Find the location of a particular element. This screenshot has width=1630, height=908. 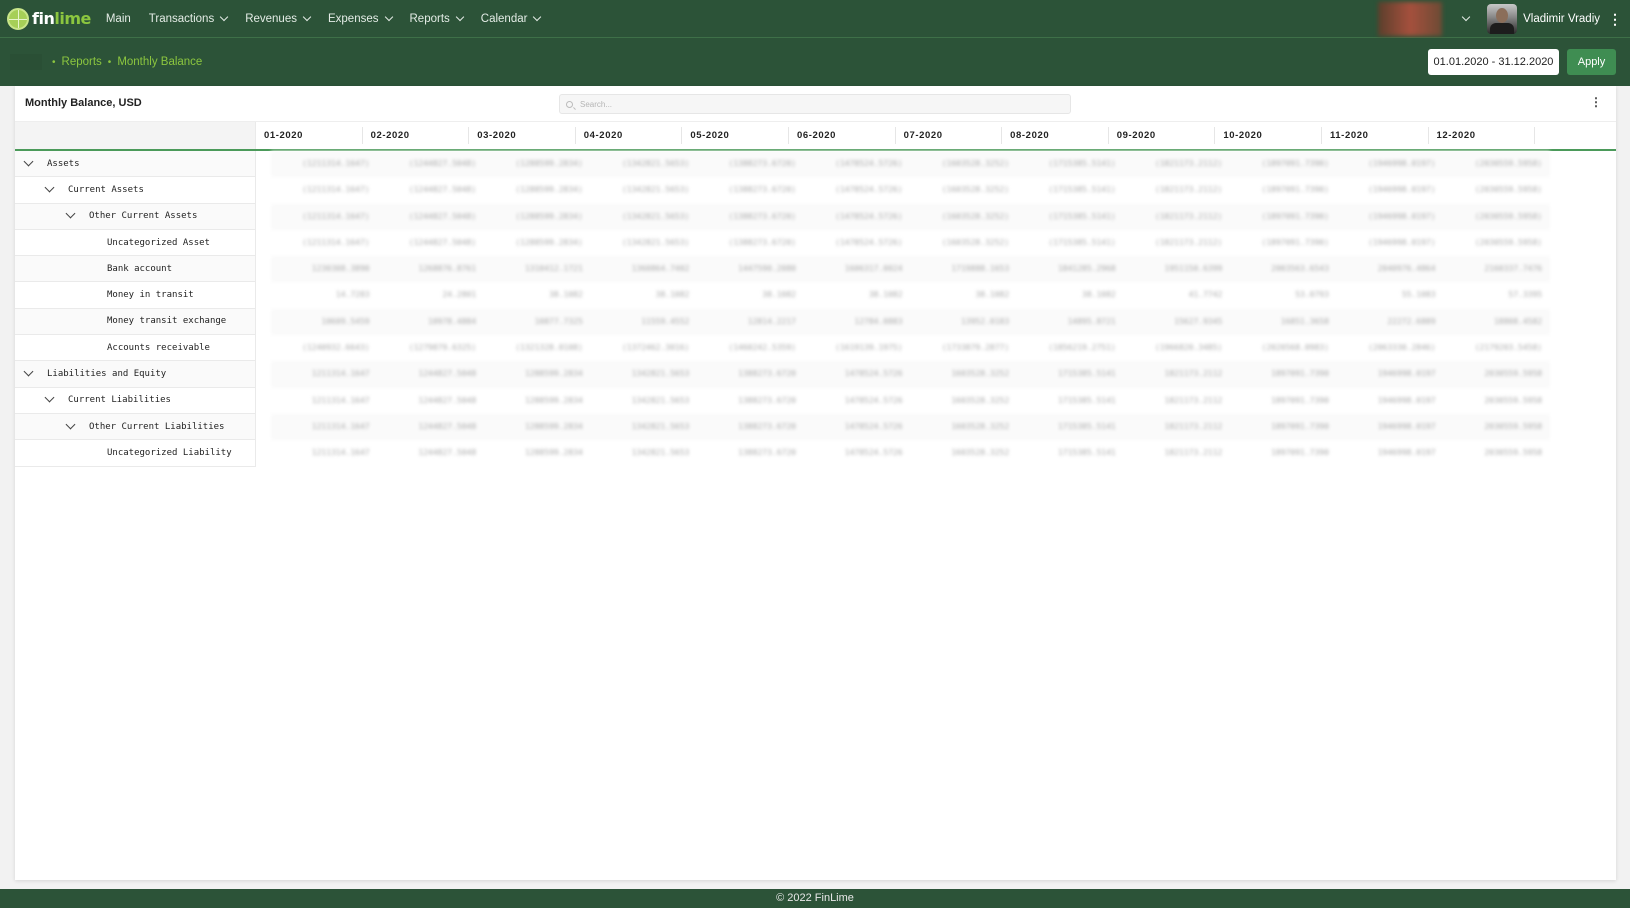

nav-item-main: Main is located at coordinates (118, 19).